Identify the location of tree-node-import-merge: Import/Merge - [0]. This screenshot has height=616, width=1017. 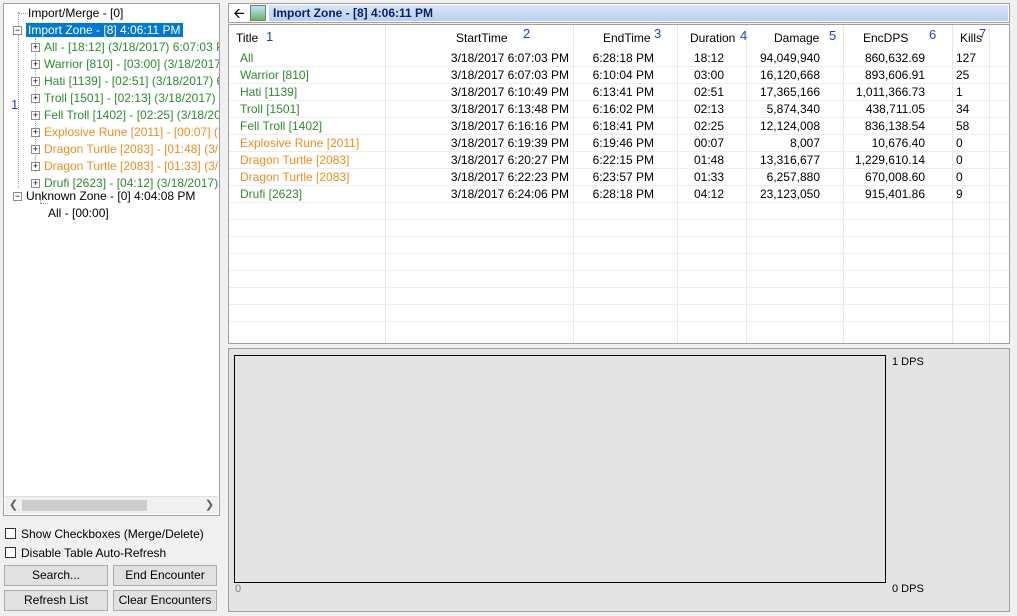
(75, 13).